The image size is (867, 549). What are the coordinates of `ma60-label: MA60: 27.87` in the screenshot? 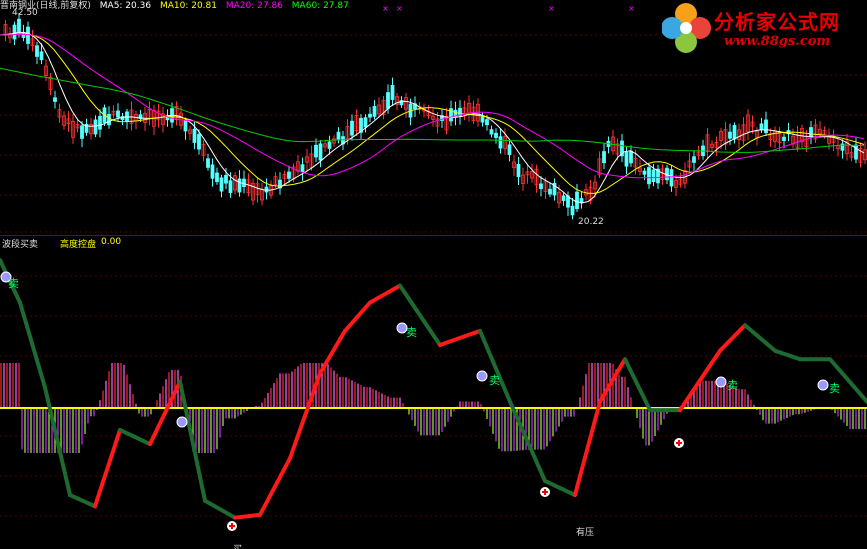 It's located at (320, 6).